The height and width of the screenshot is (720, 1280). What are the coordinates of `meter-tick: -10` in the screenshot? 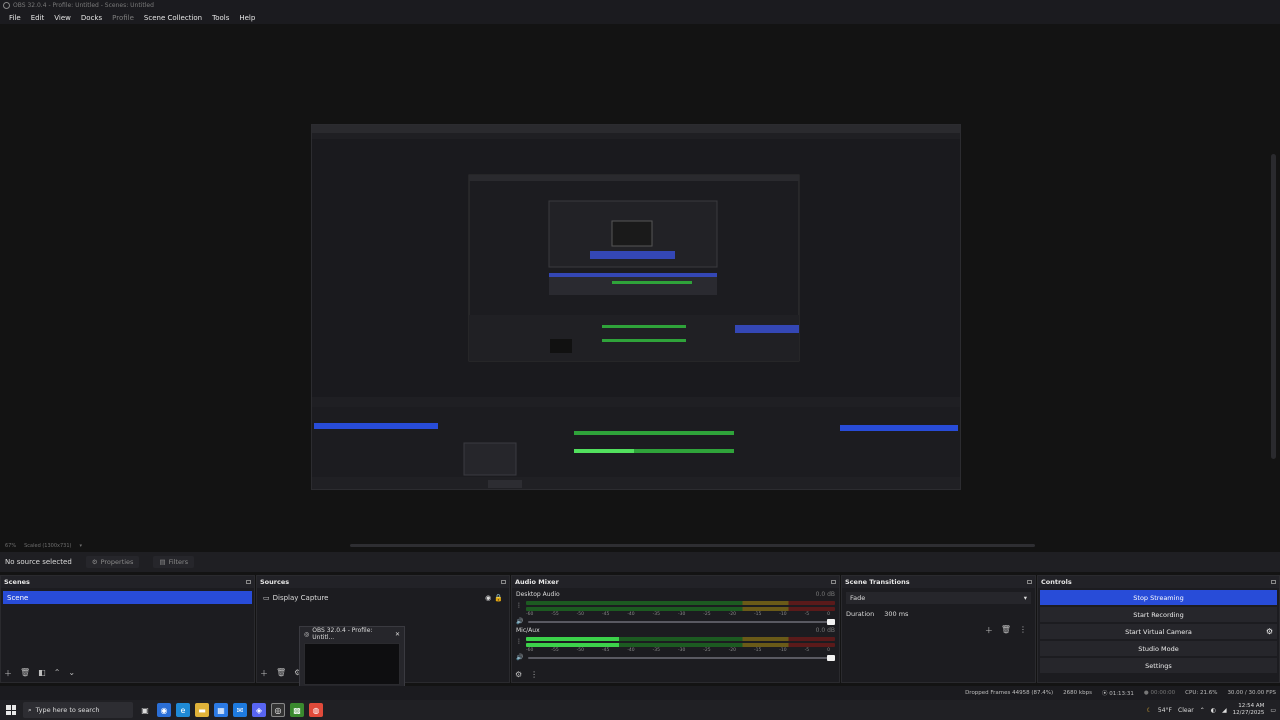 It's located at (783, 614).